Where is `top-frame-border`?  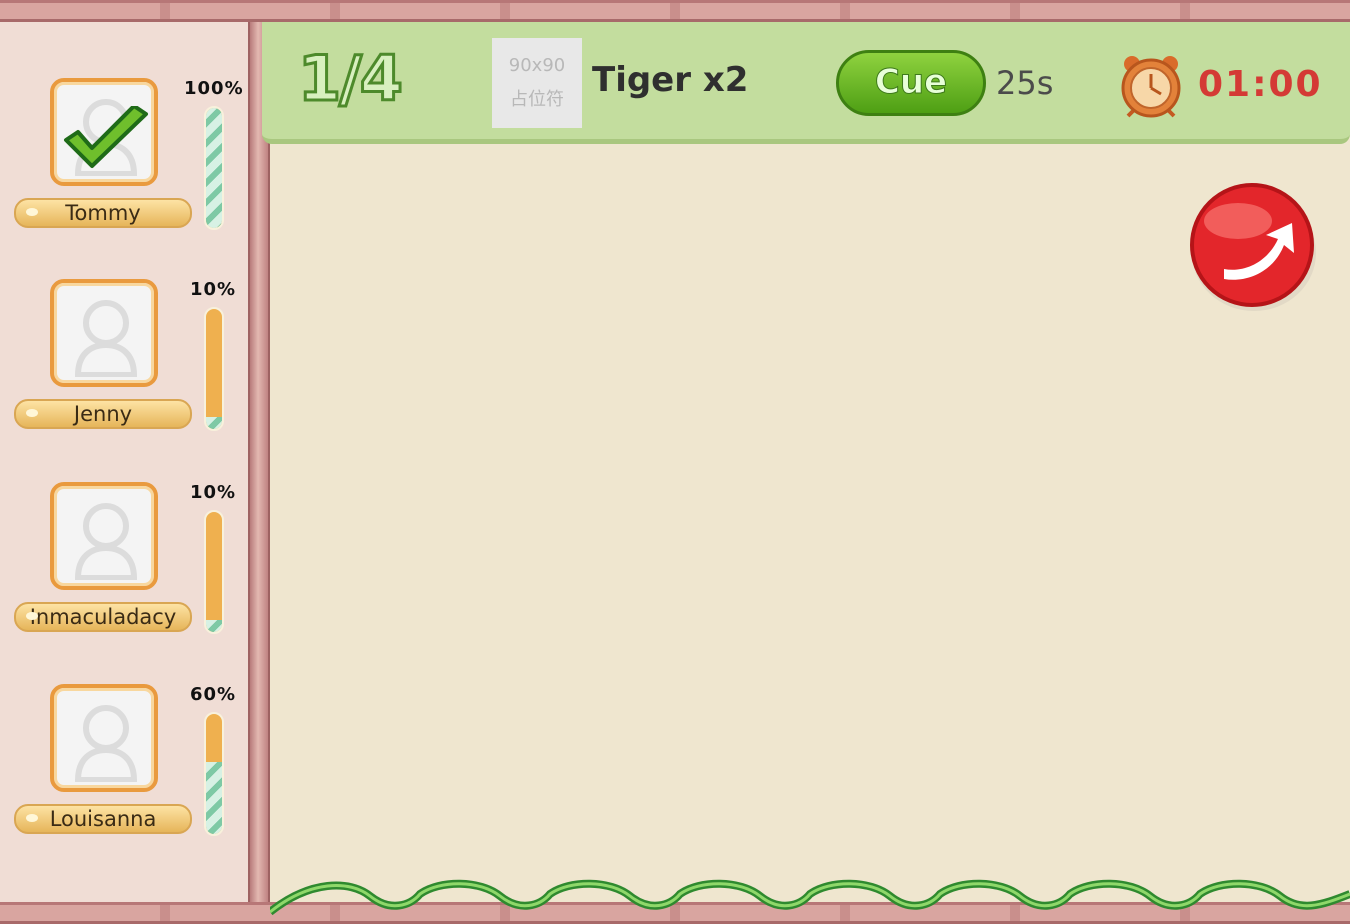
top-frame-border is located at coordinates (675, 11).